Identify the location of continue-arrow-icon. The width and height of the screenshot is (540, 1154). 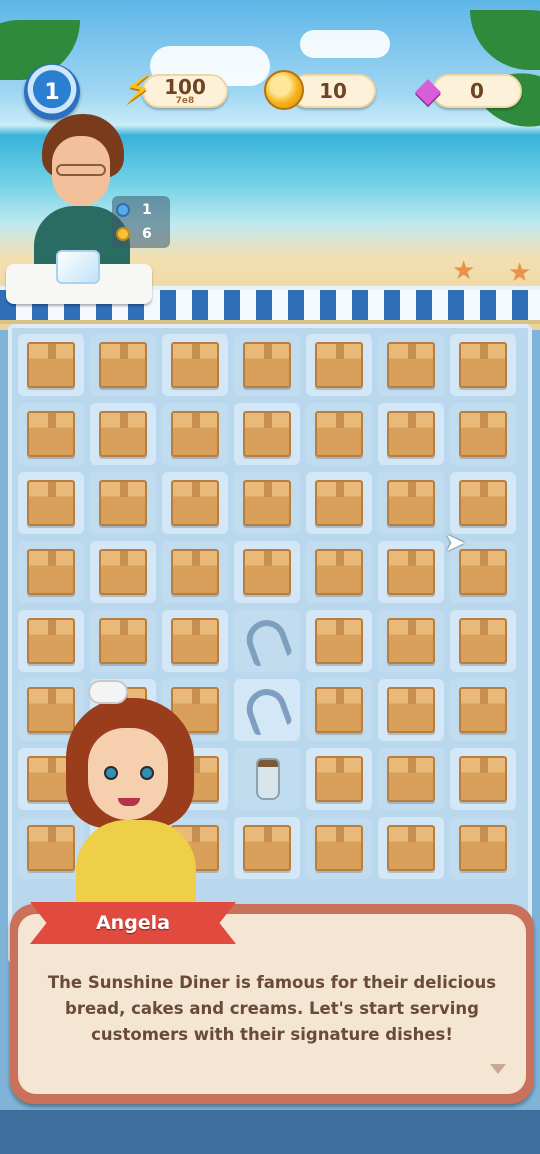
(498, 1069).